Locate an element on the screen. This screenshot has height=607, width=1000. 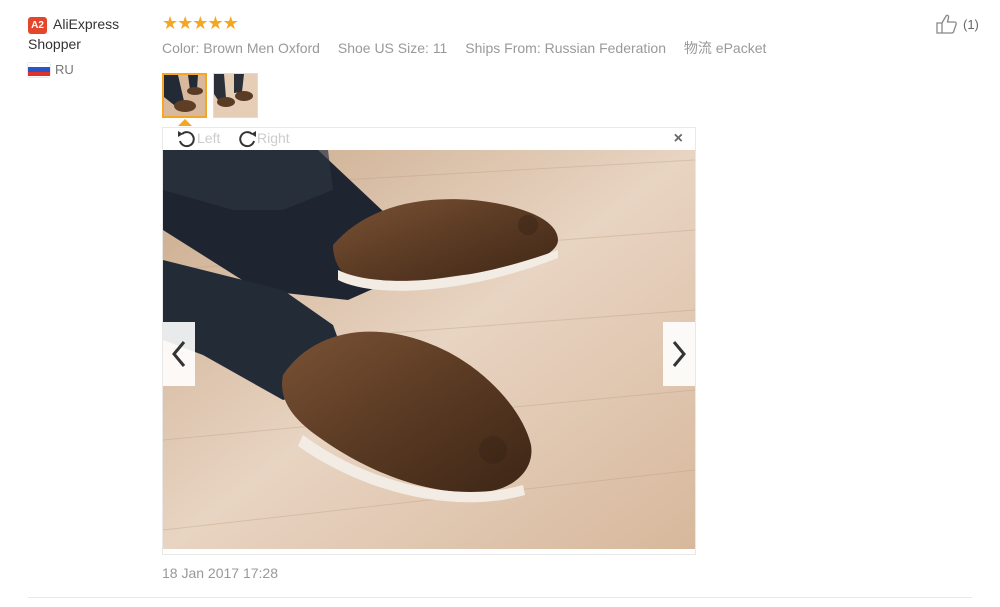
rotate-left-icon is located at coordinates (186, 139).